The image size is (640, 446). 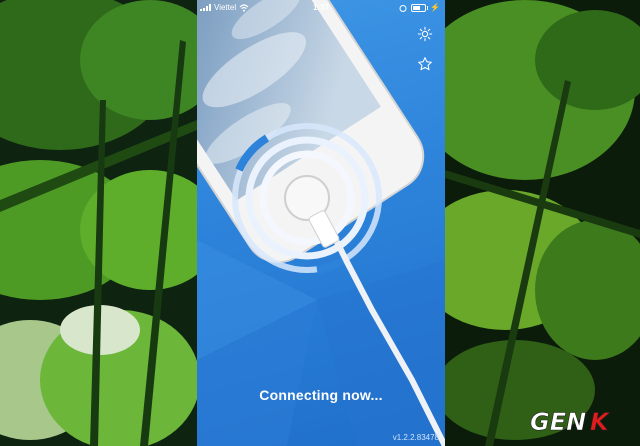 I want to click on svg-text: K, so click(x=600, y=422).